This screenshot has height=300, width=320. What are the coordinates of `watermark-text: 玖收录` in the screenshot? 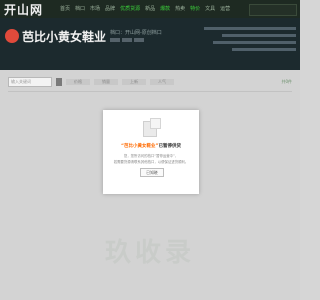 It's located at (149, 253).